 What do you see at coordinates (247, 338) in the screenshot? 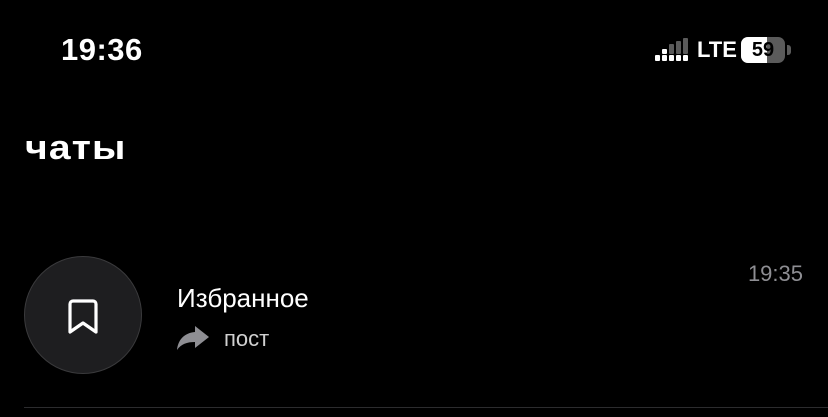
I see `chat-preview-text: пост` at bounding box center [247, 338].